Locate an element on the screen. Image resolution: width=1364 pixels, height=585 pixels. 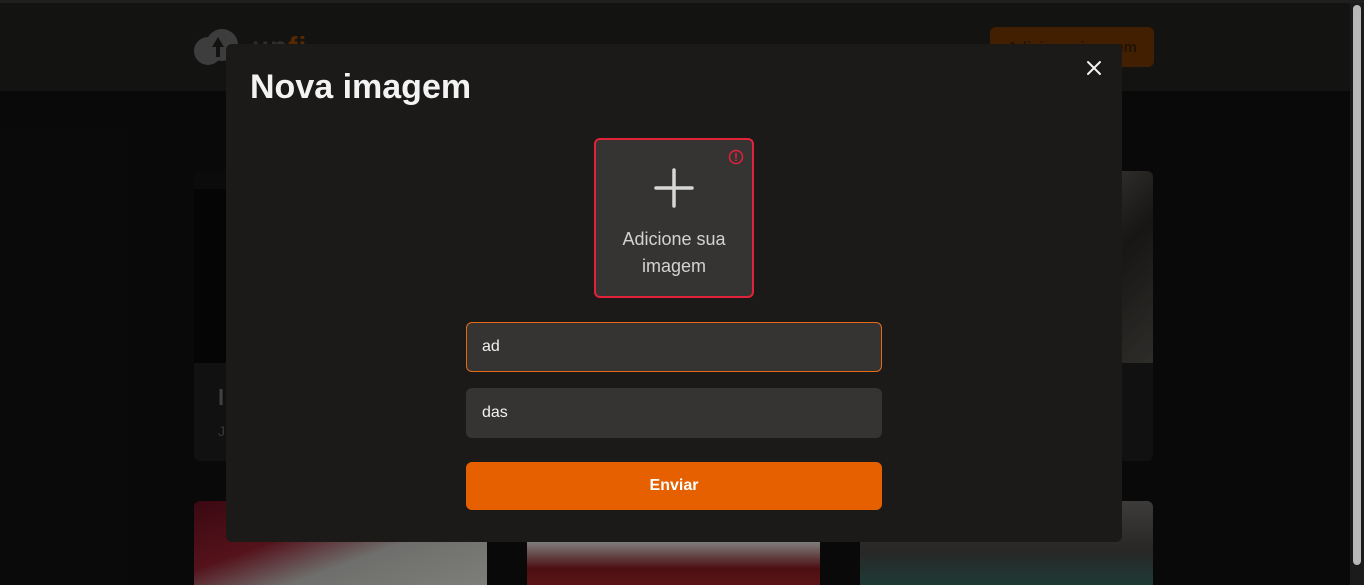
plus-icon is located at coordinates (674, 188).